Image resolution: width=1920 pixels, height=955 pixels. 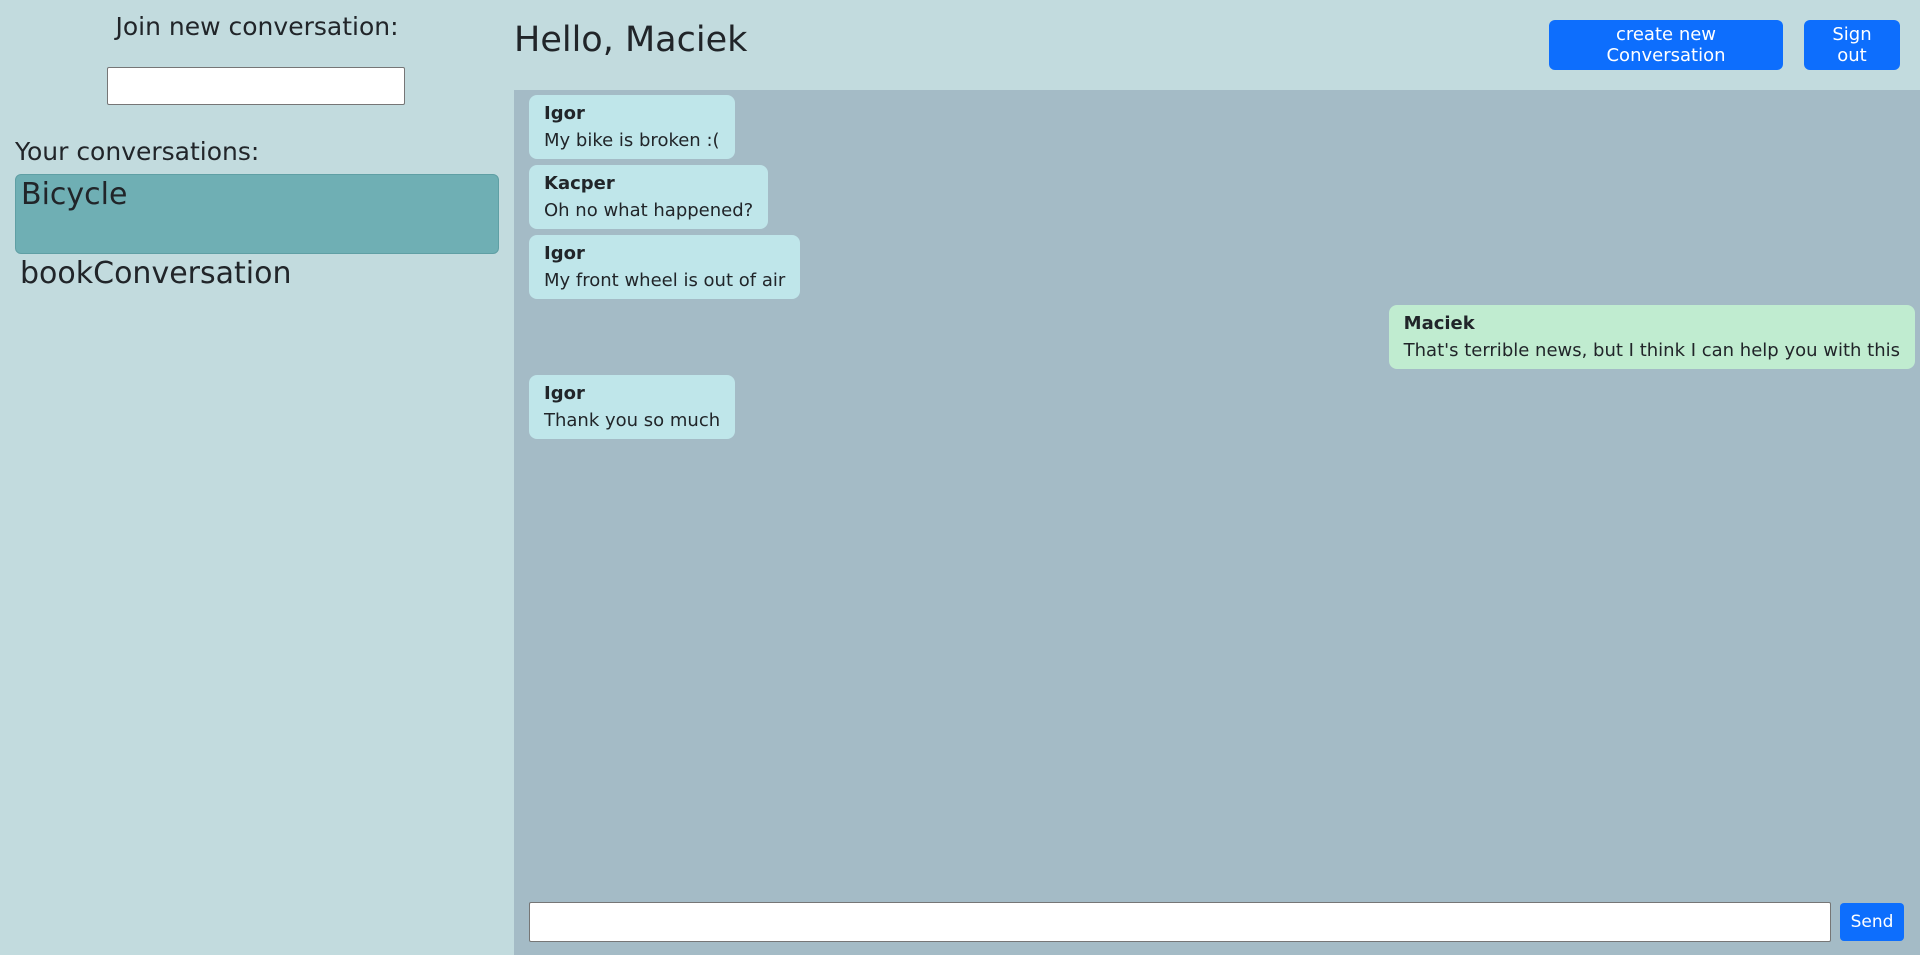 What do you see at coordinates (649, 210) in the screenshot?
I see `message-text: Oh no what happened?` at bounding box center [649, 210].